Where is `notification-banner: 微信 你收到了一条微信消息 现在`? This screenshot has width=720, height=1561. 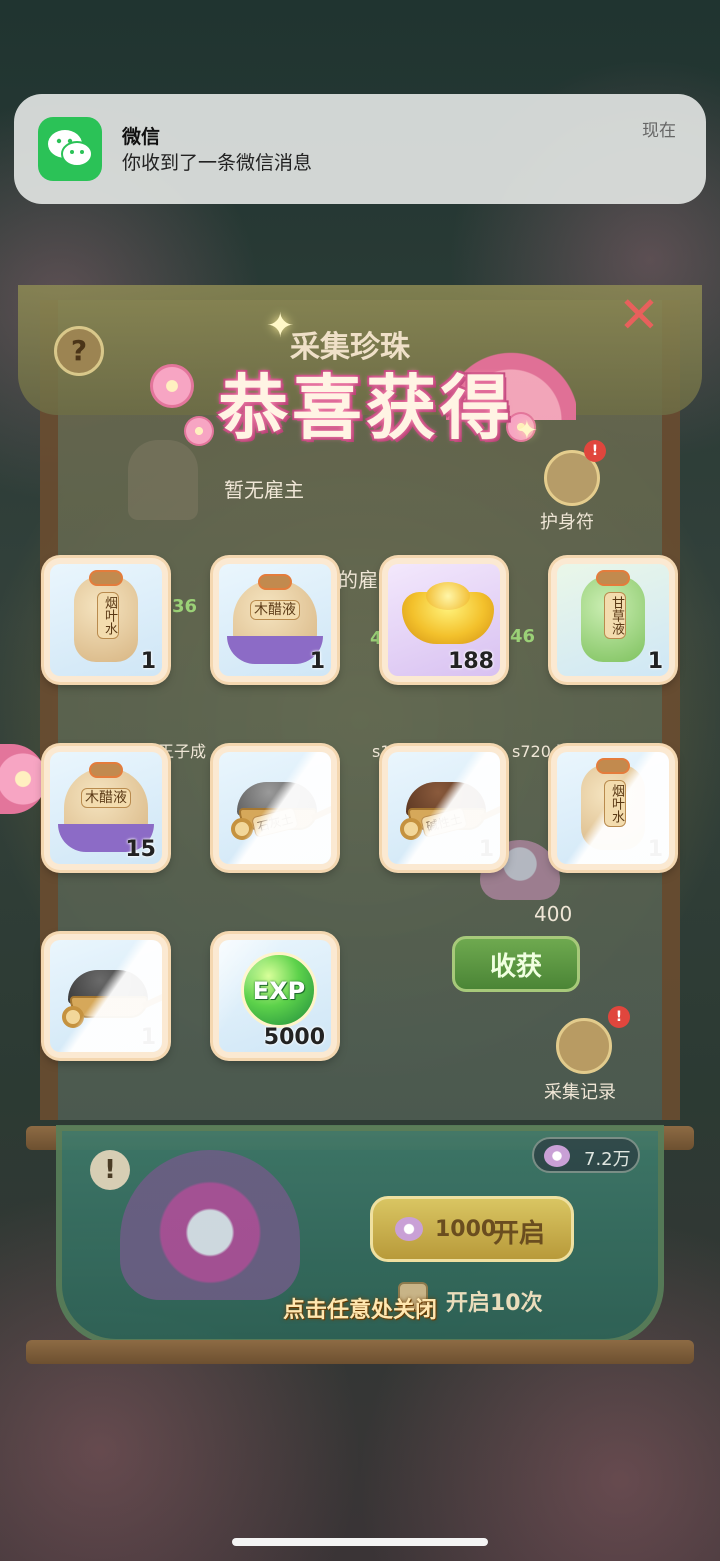
notification-banner: 微信 你收到了一条微信消息 现在 is located at coordinates (360, 149).